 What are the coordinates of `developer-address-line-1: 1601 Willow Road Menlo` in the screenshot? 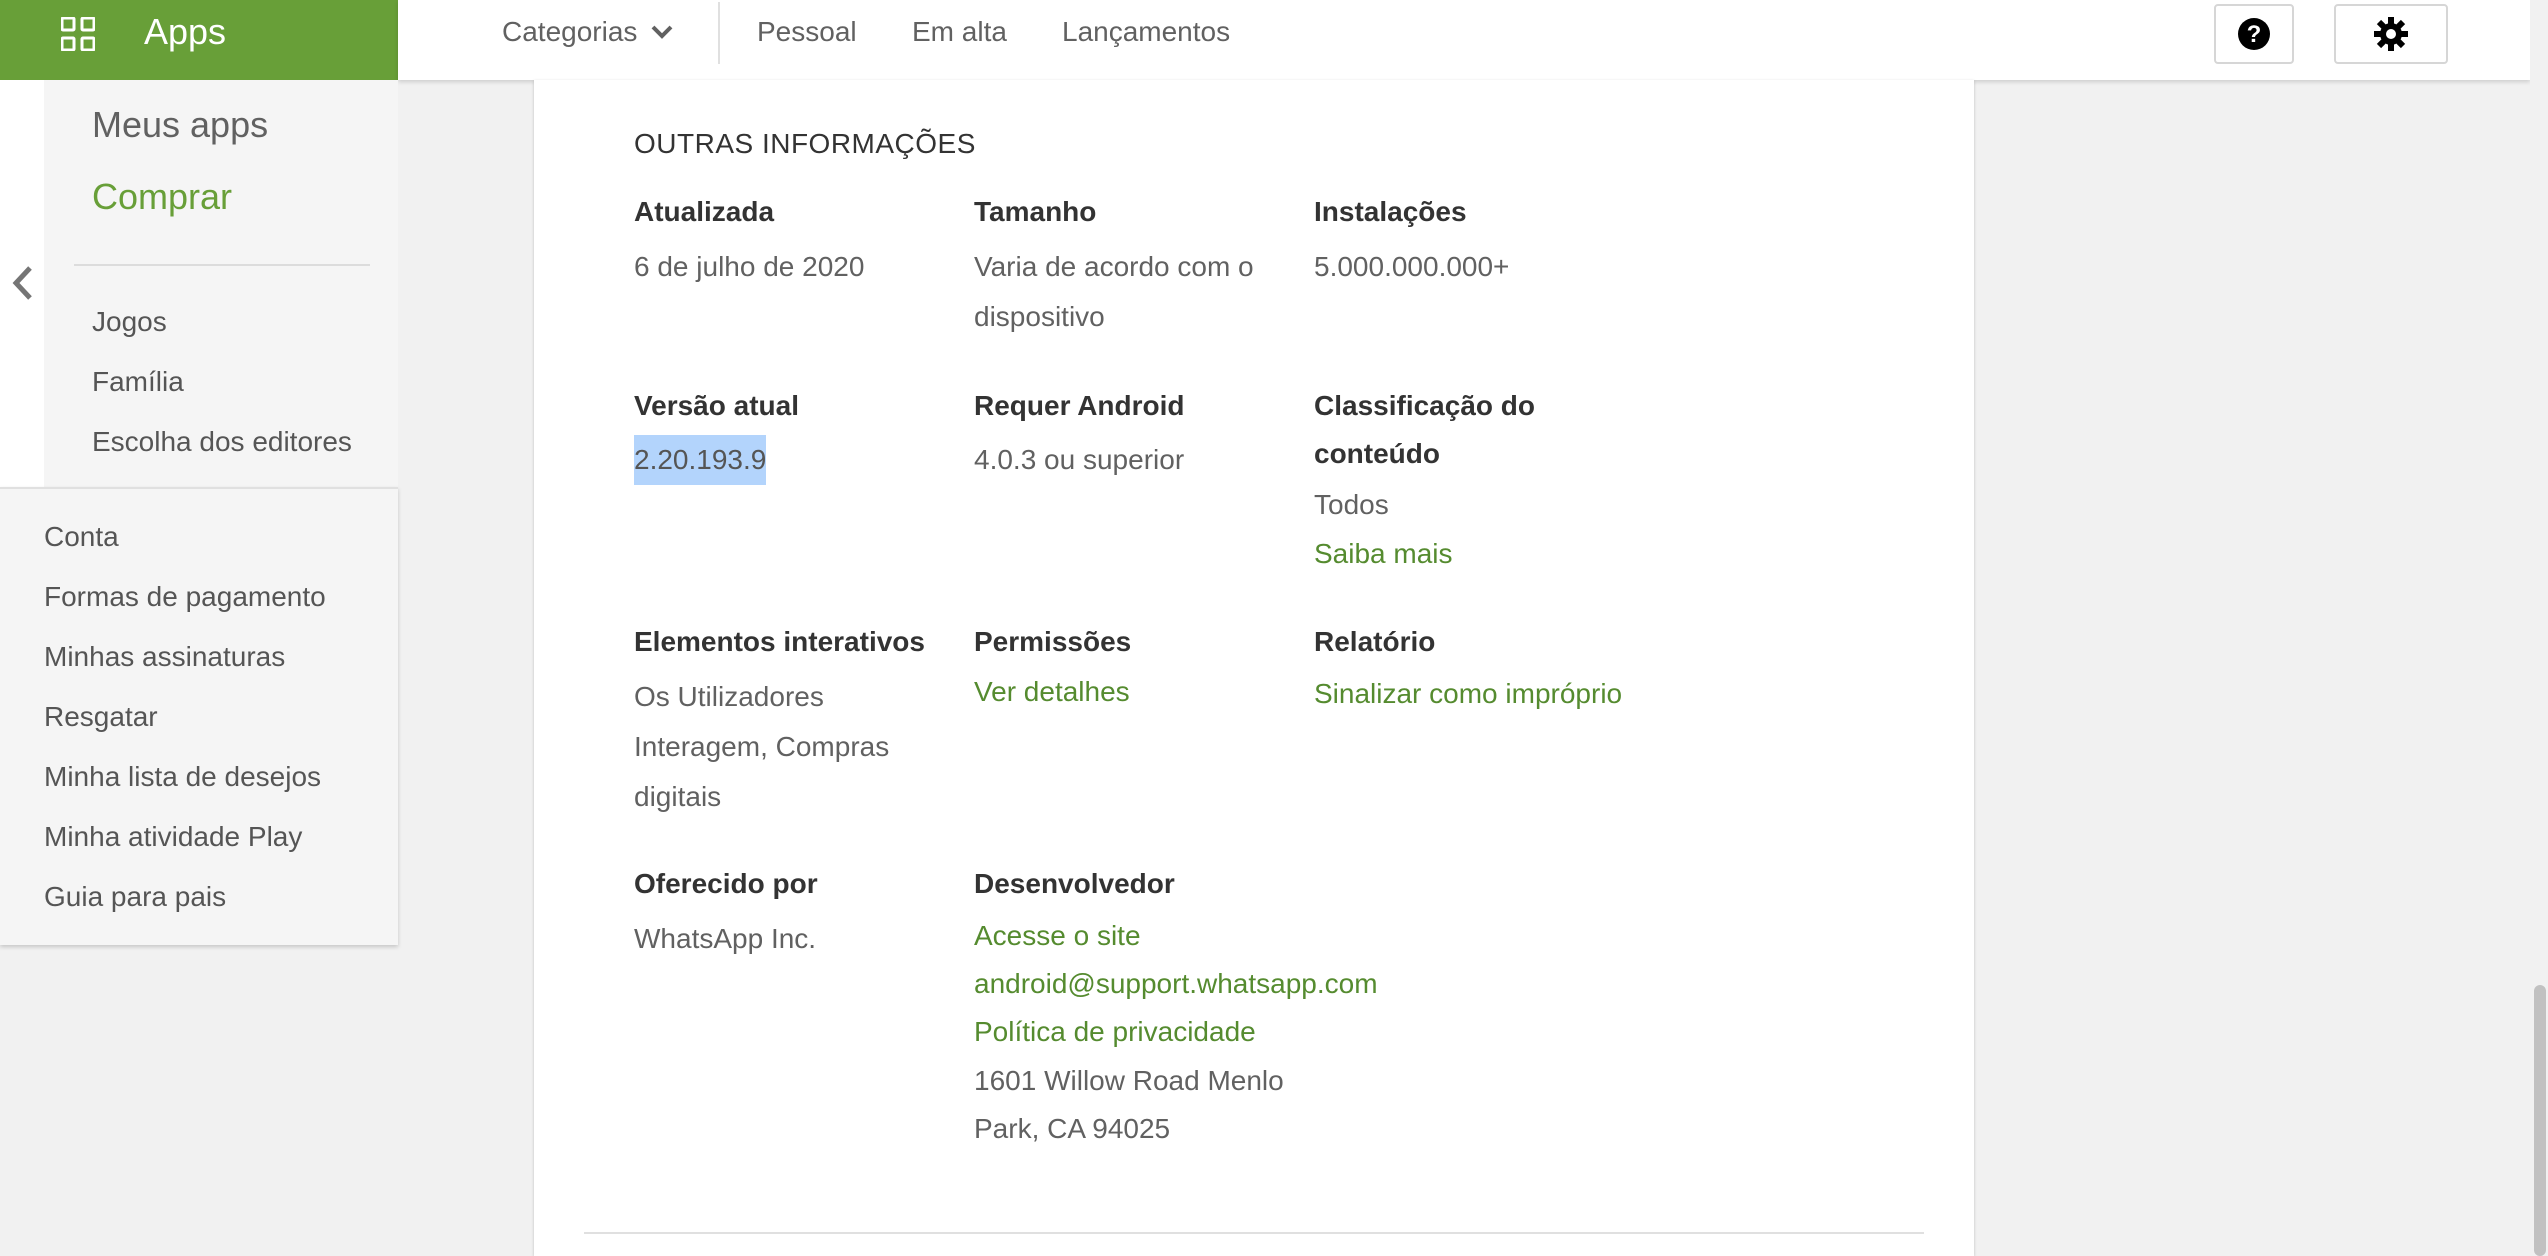 It's located at (1129, 1080).